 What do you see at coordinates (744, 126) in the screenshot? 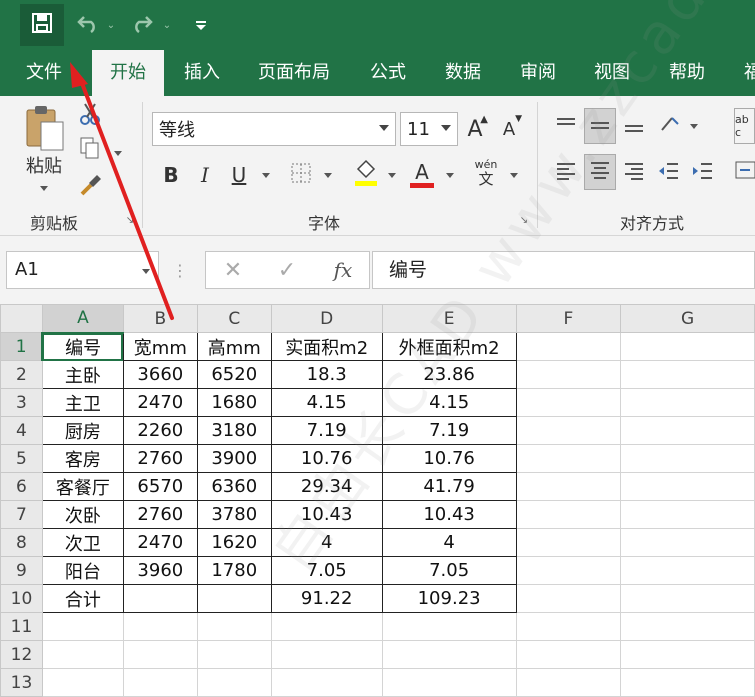
I see `wrap-text-button: ab c` at bounding box center [744, 126].